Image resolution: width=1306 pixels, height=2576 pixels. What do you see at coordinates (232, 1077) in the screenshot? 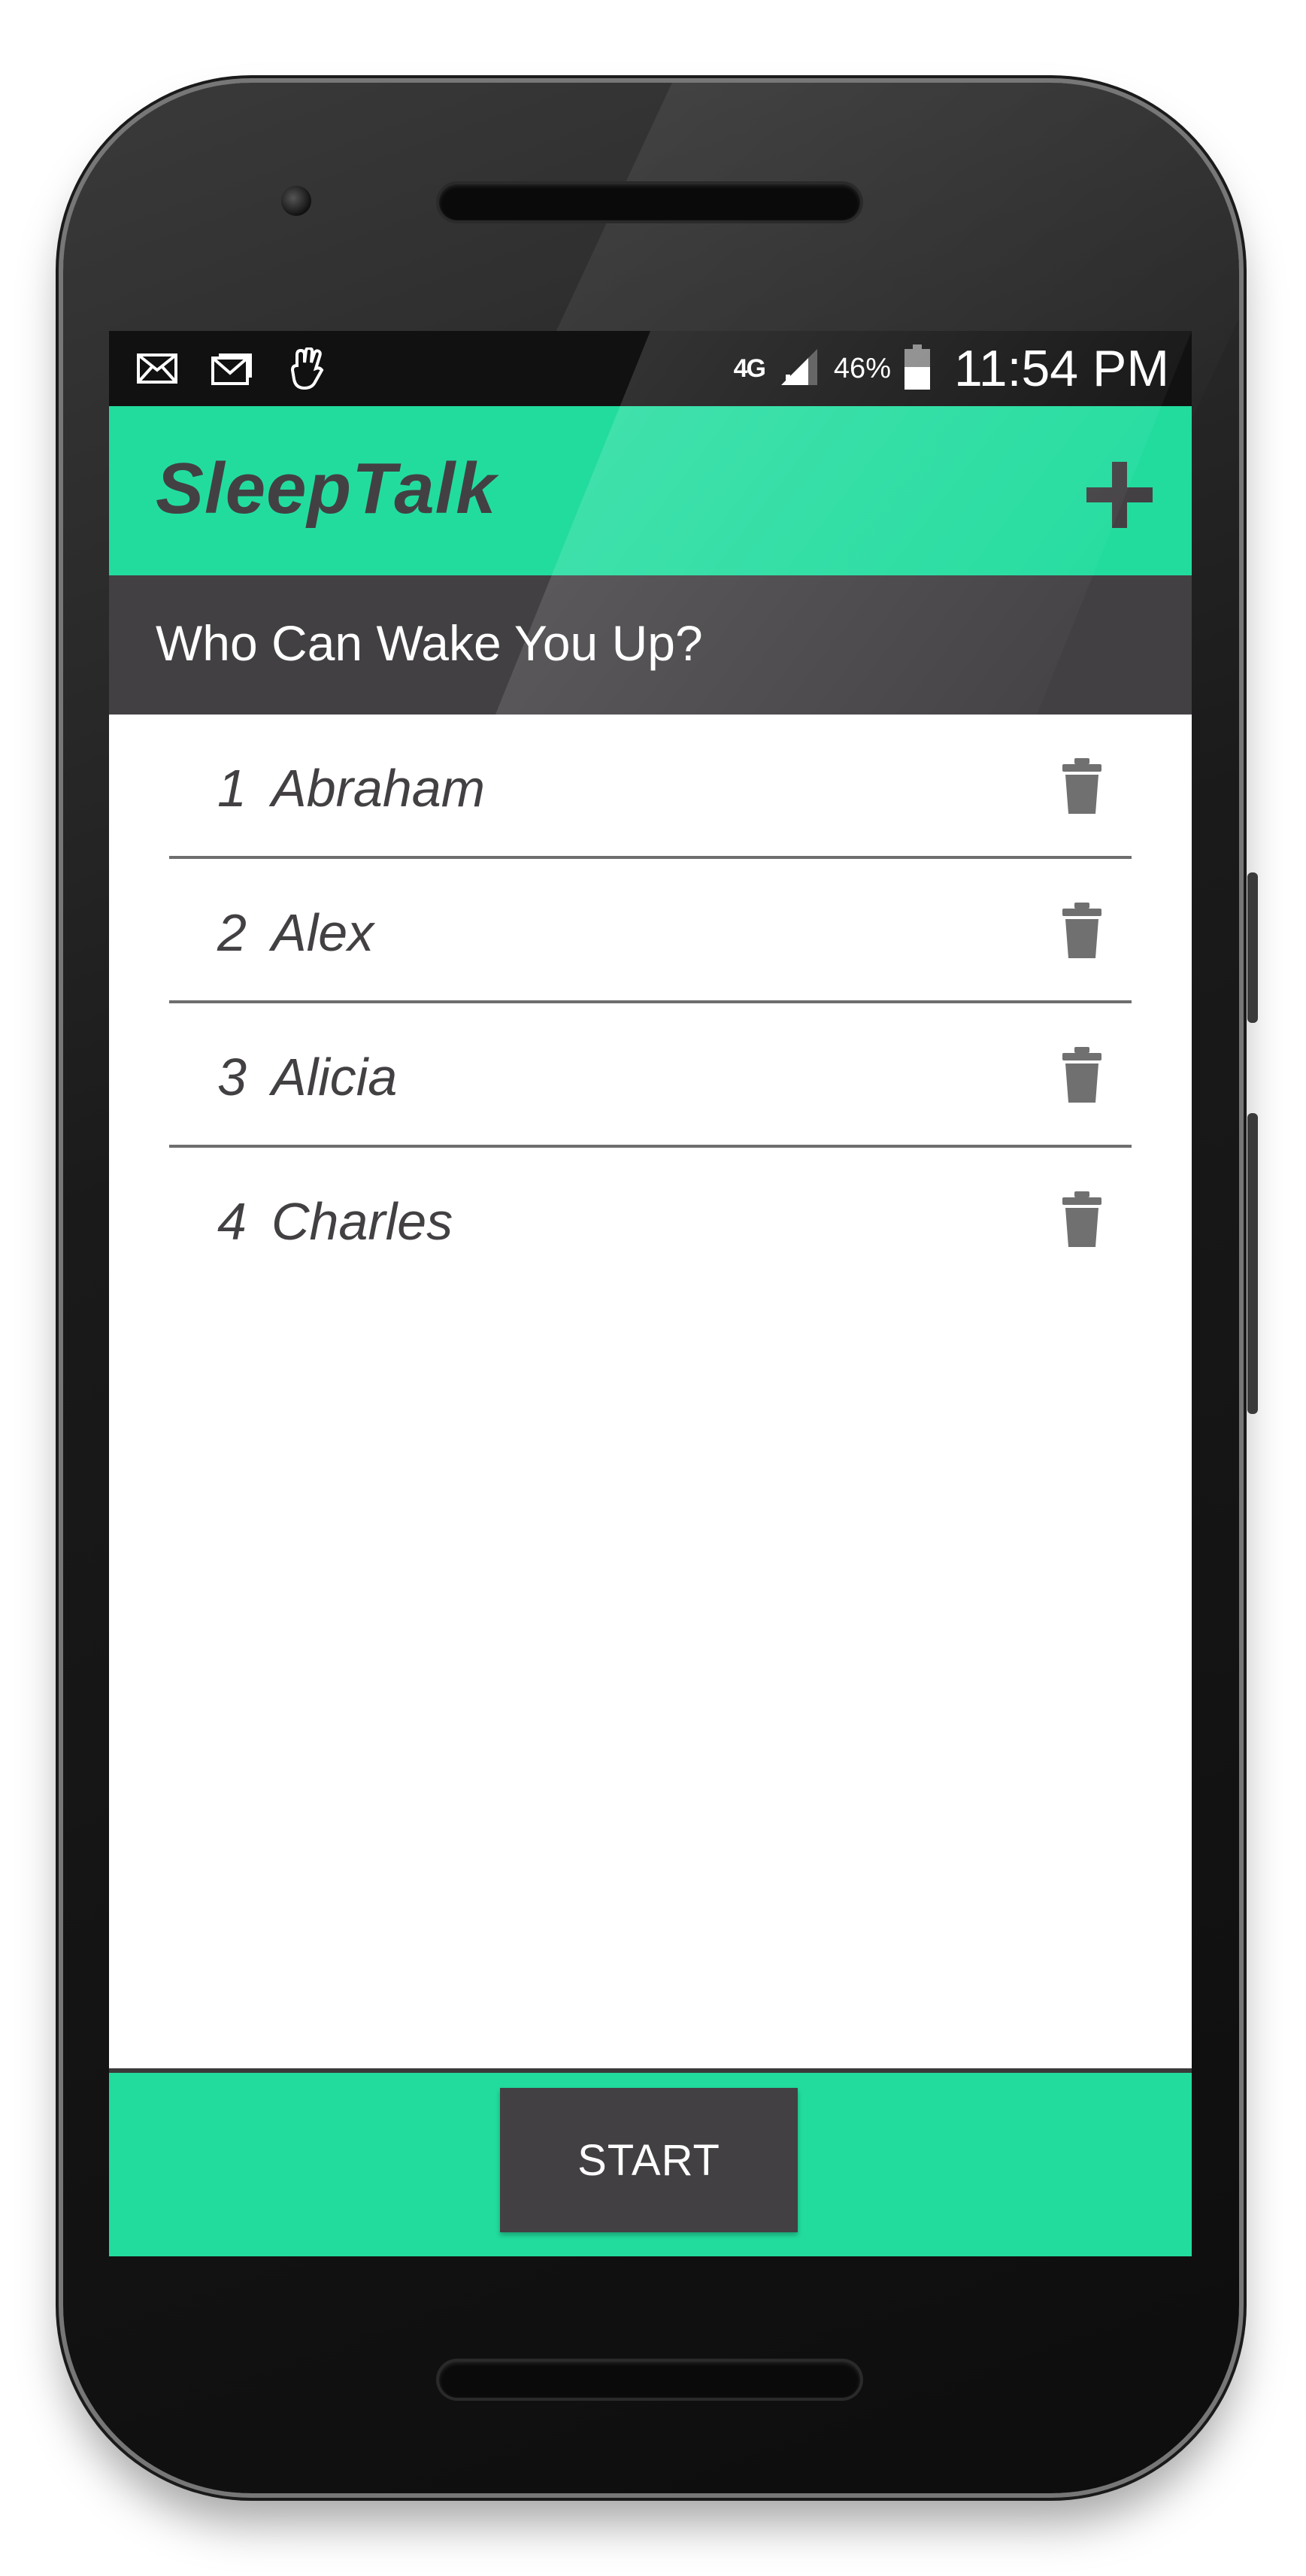
I see `contact-number: 3` at bounding box center [232, 1077].